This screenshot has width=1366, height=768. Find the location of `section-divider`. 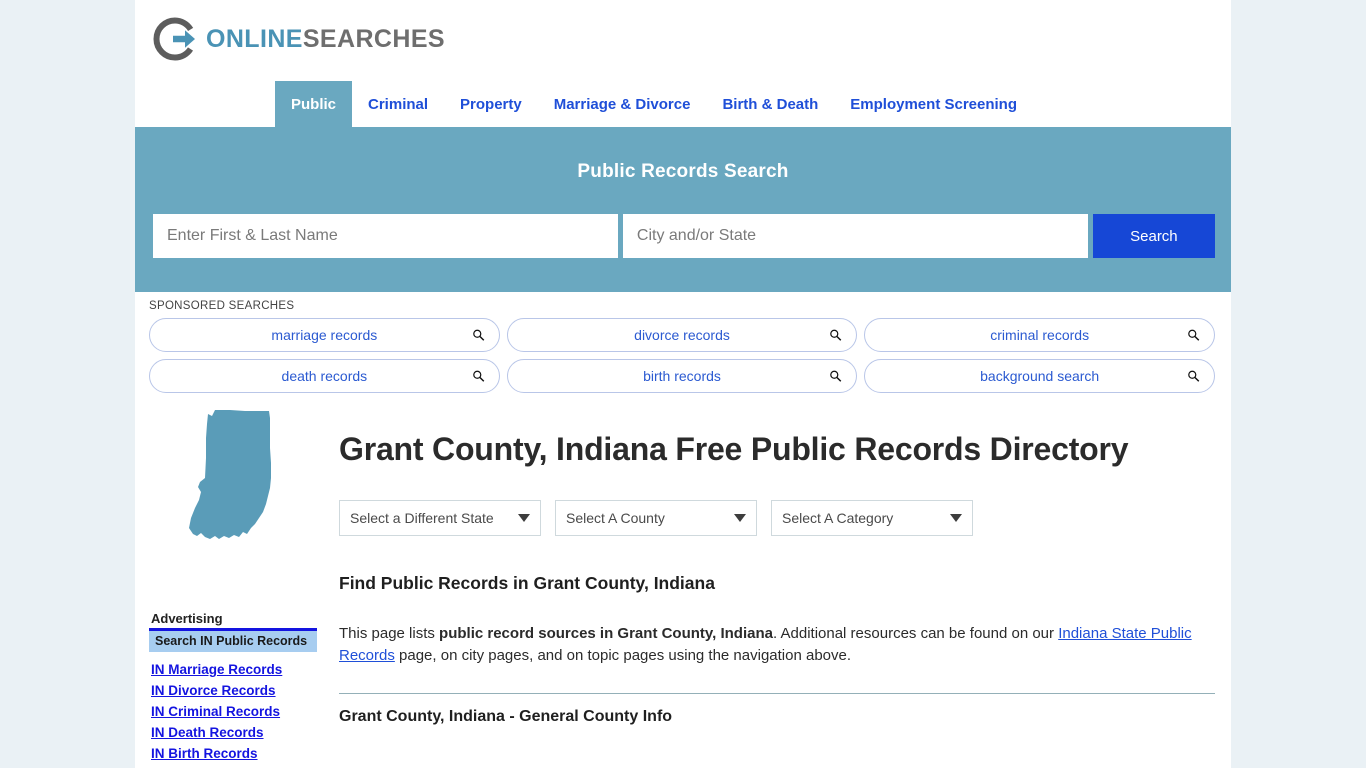

section-divider is located at coordinates (777, 694).